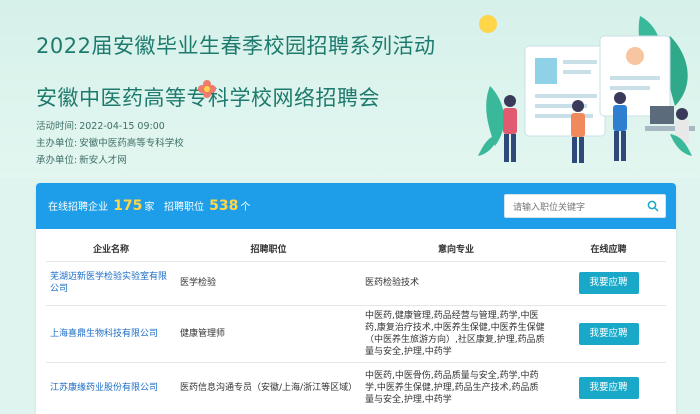 Image resolution: width=700 pixels, height=414 pixels. Describe the element at coordinates (586, 89) in the screenshot. I see `recruitment-illustration-icon` at that location.